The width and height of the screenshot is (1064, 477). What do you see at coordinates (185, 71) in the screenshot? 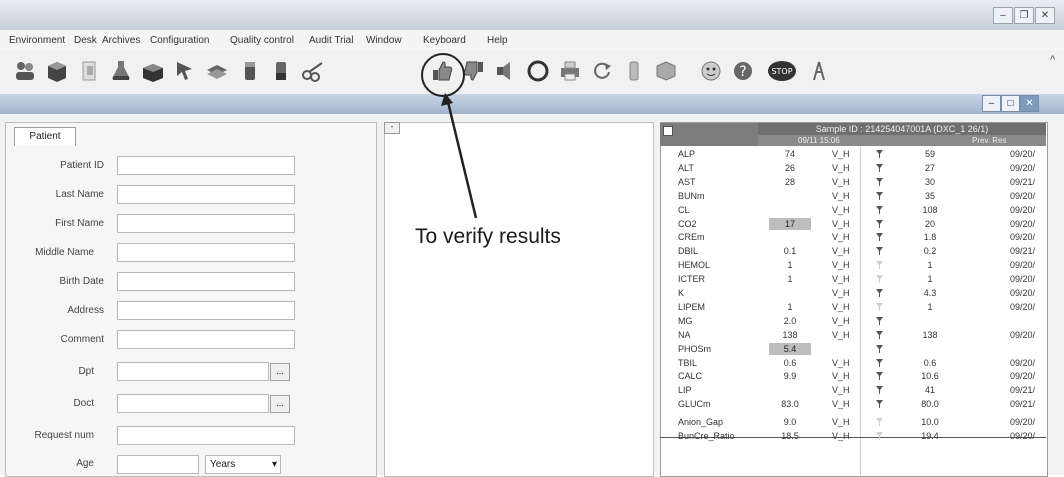
I see `arrow-icon` at bounding box center [185, 71].